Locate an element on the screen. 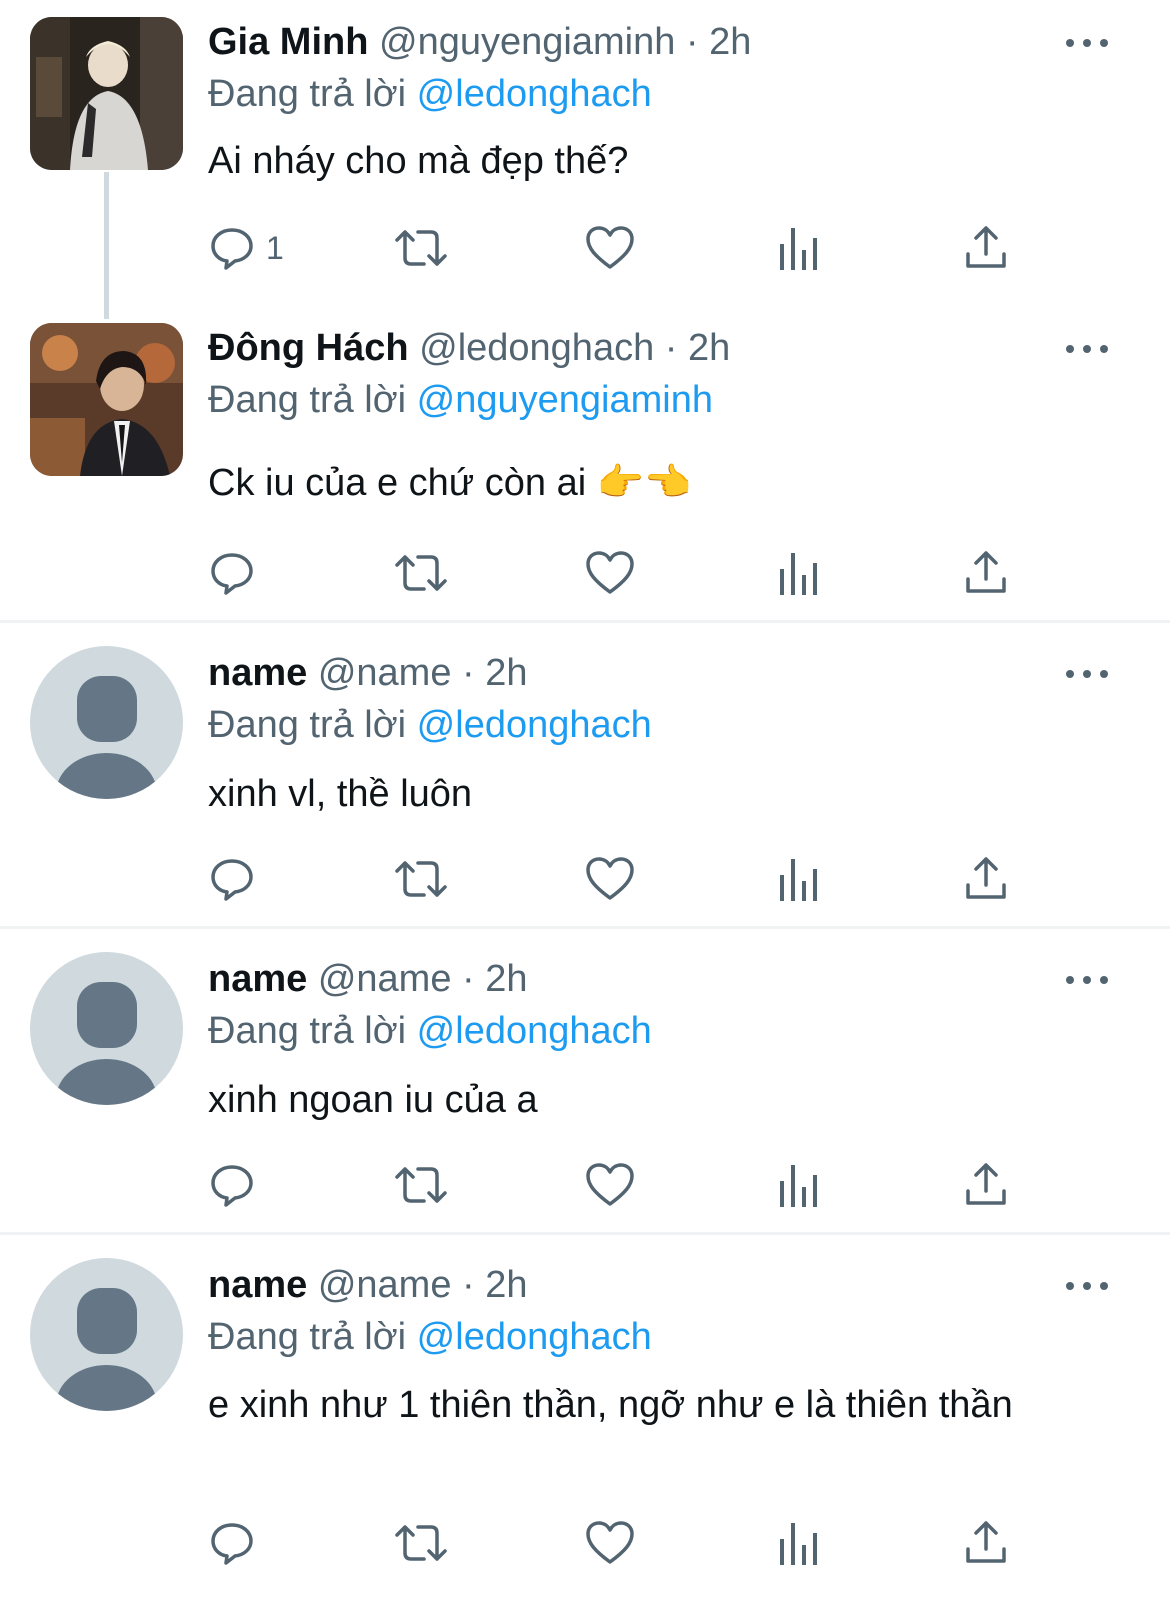  default-avatar-head is located at coordinates (107, 709).